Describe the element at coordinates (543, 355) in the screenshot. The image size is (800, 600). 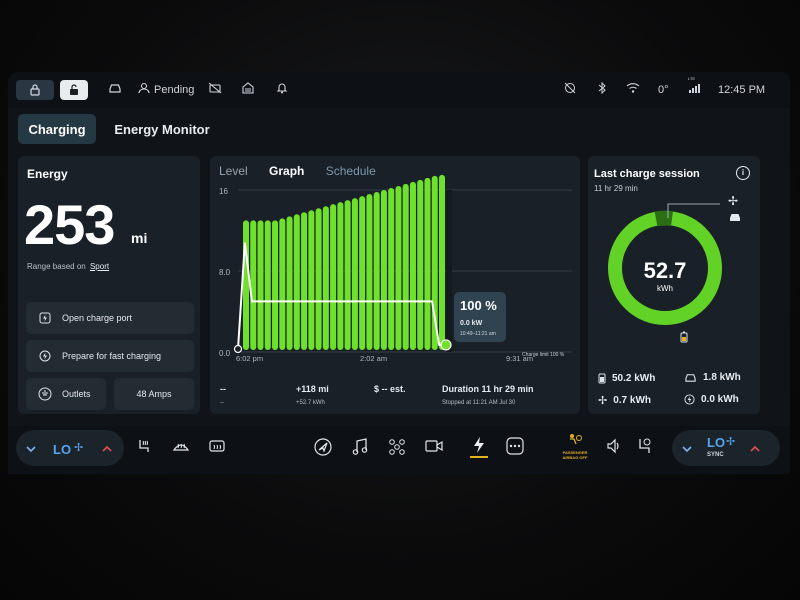
I see `charge-limit-label: Charge limit 100 %` at that location.